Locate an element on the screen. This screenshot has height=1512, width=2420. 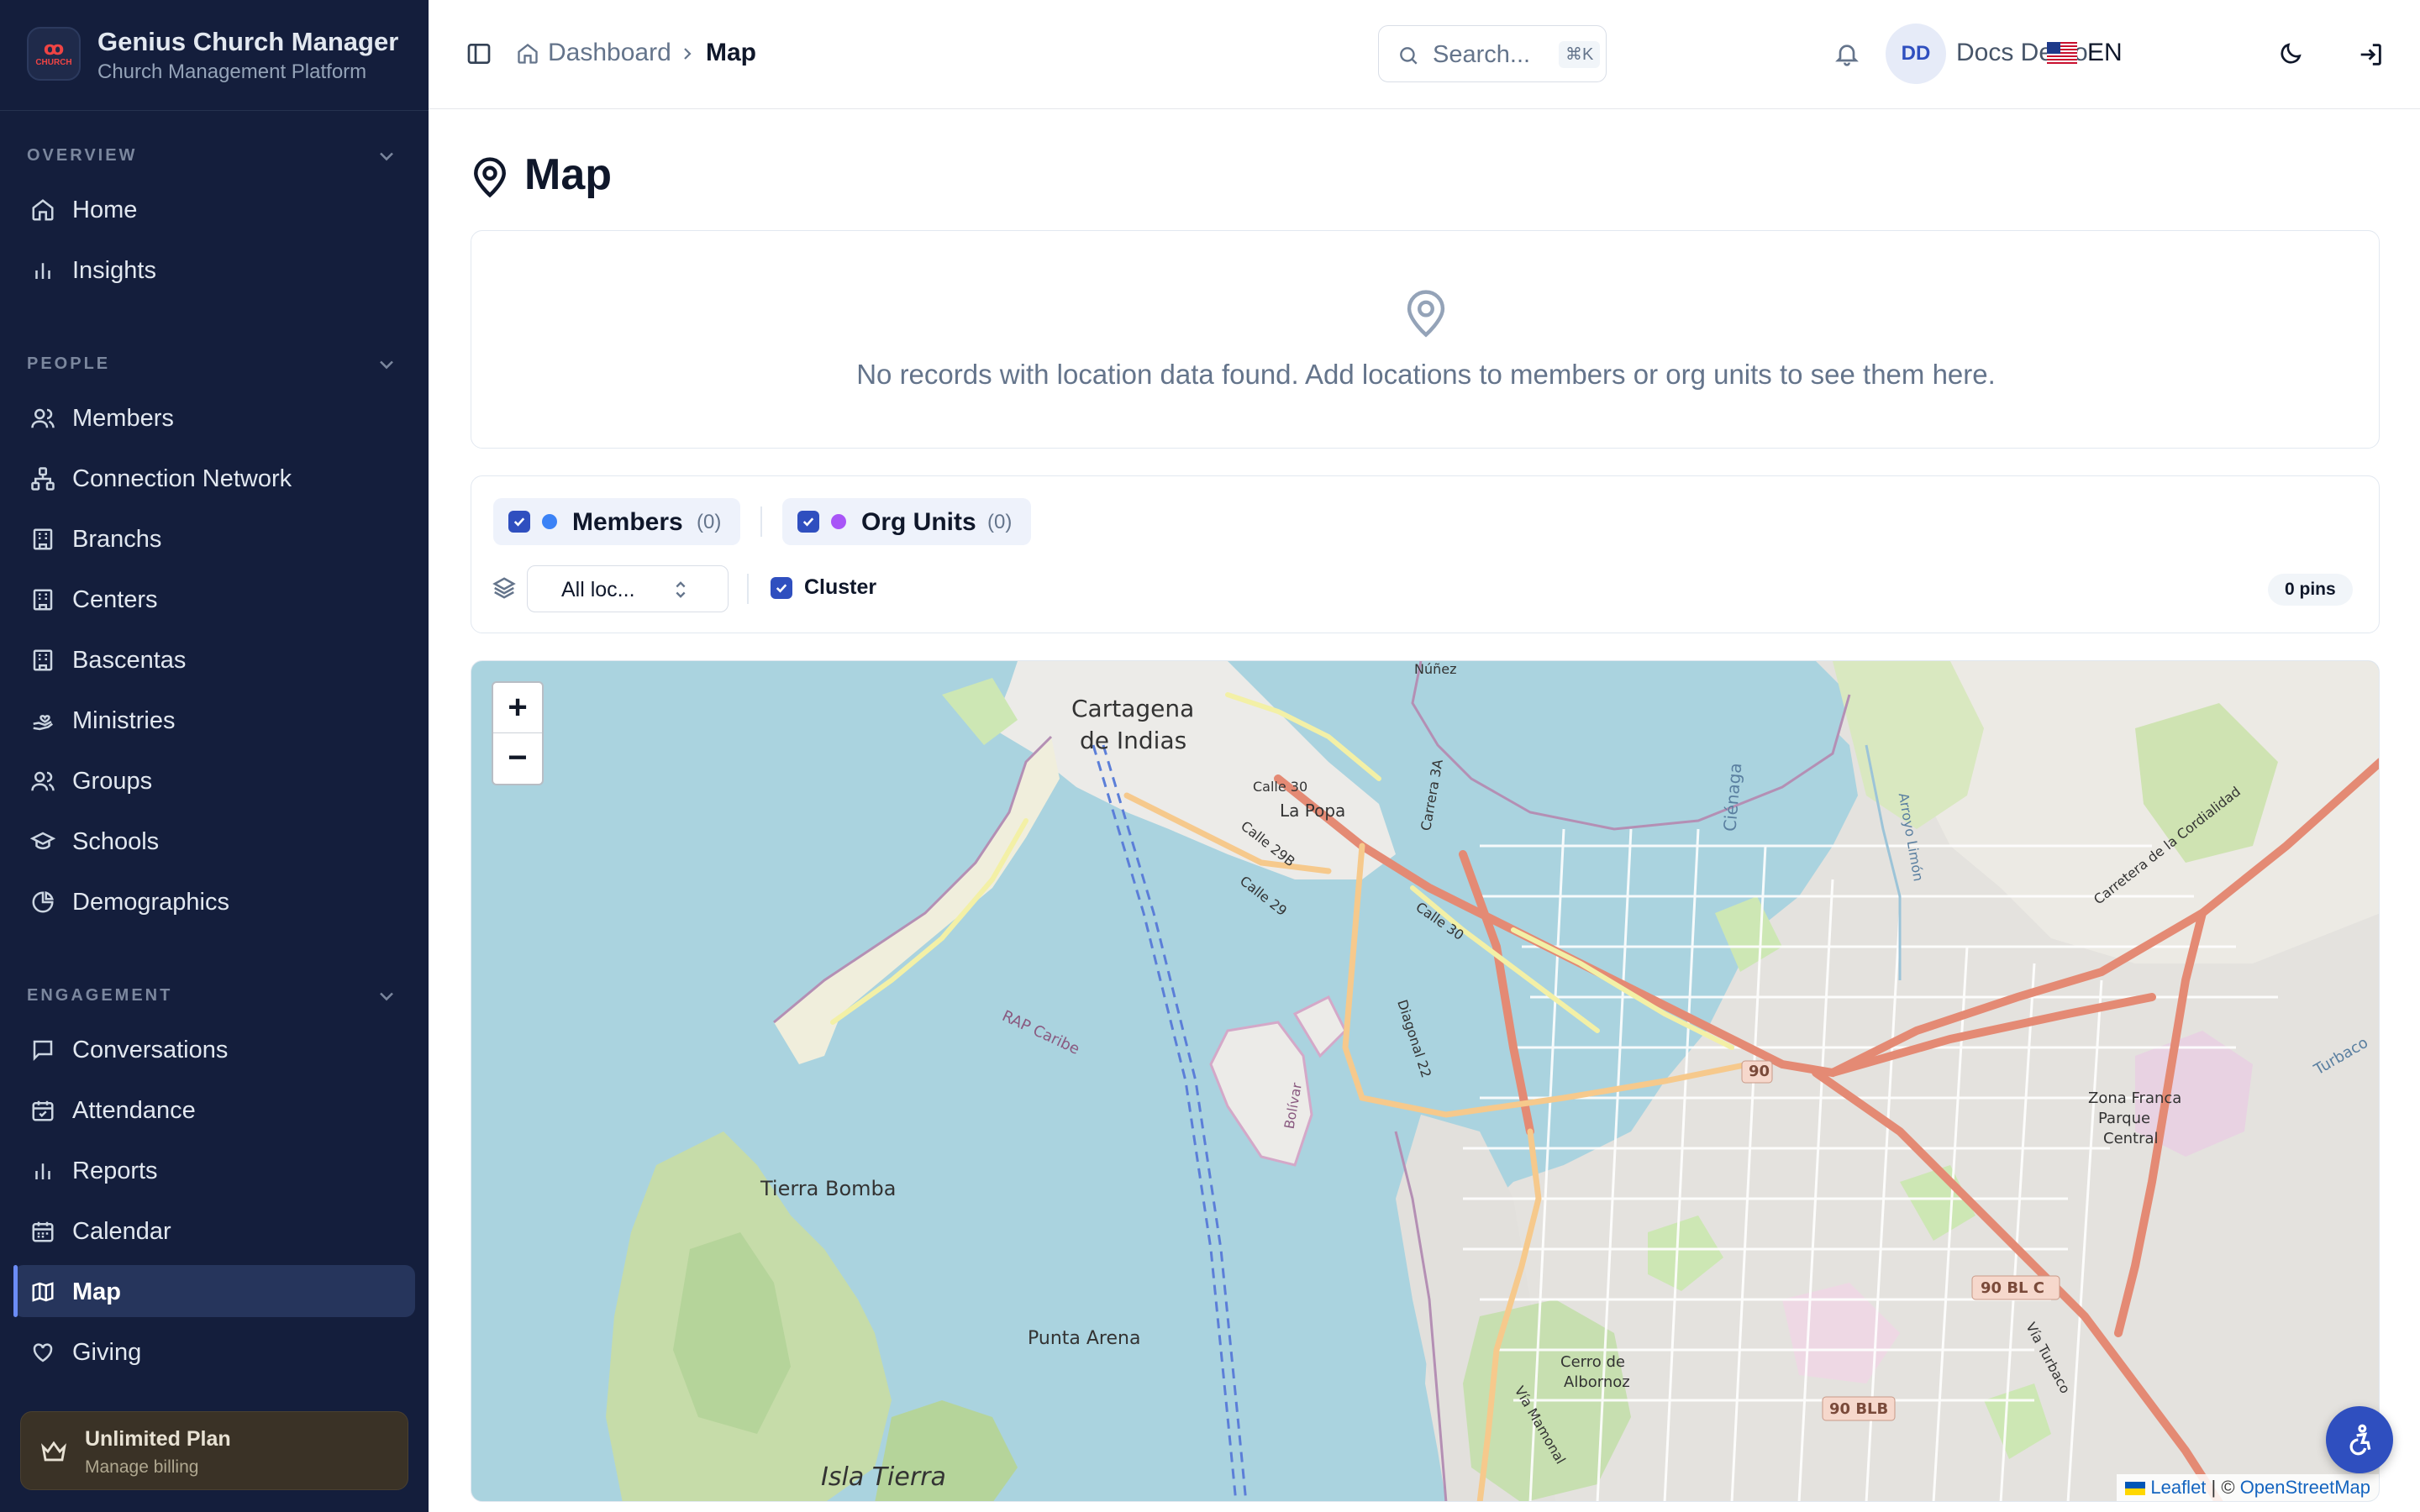
sidebar-item-label: Giving is located at coordinates (107, 1352).